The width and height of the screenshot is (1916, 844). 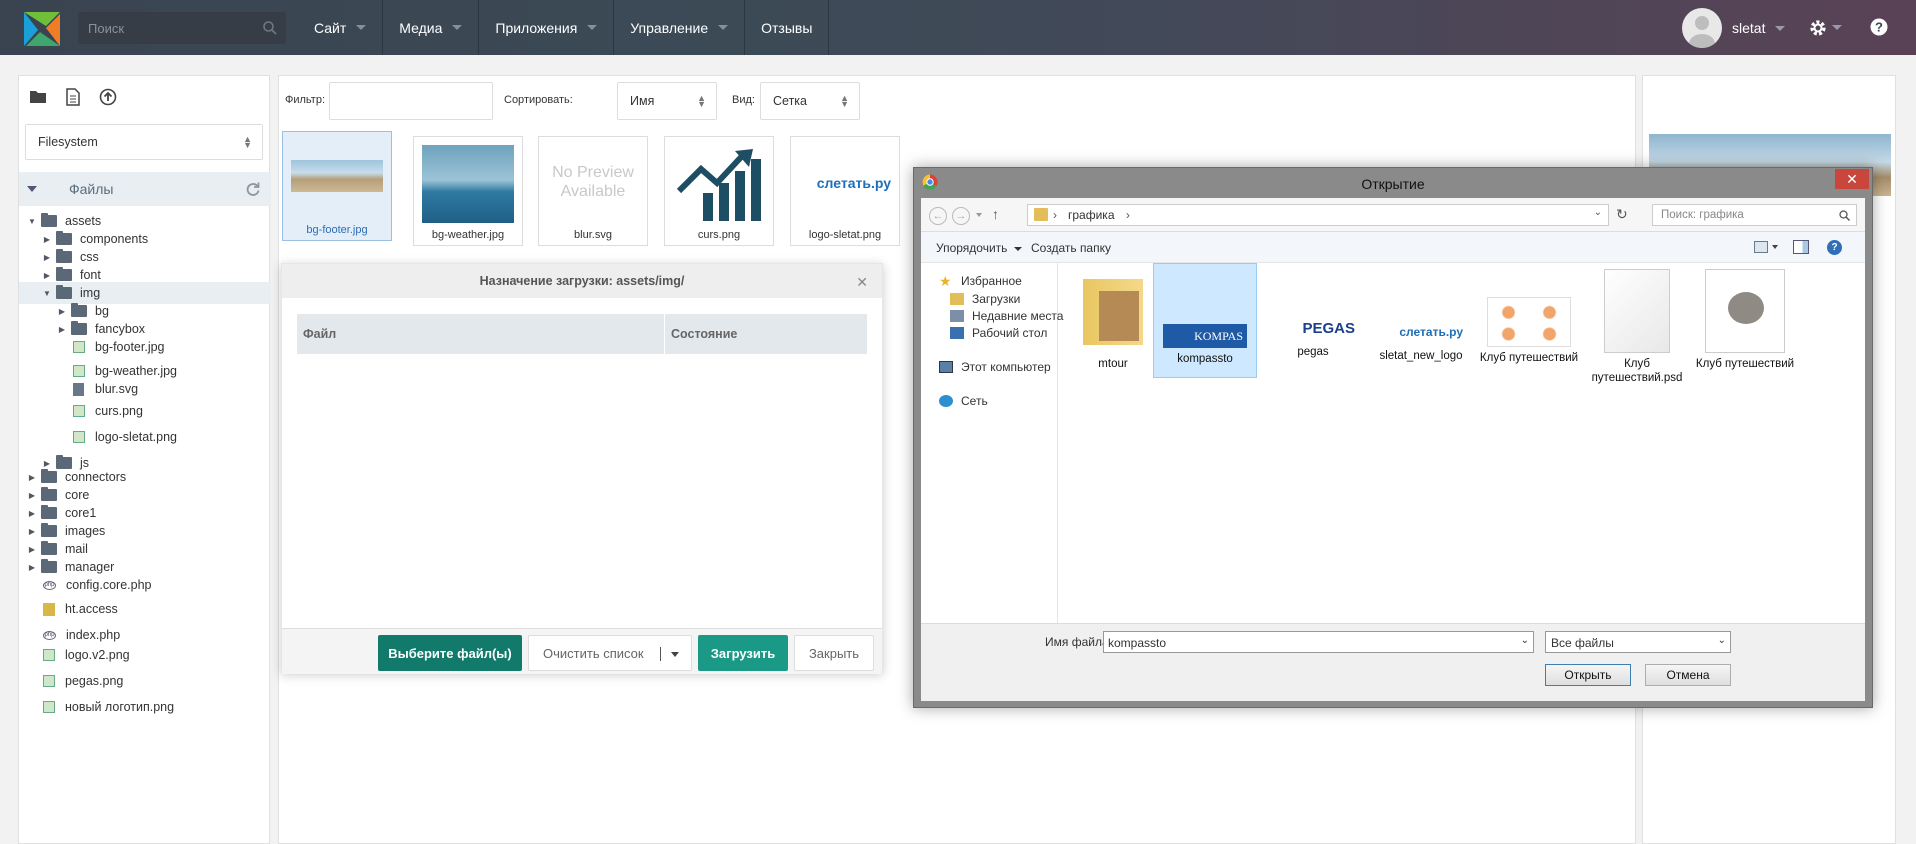 What do you see at coordinates (42, 29) in the screenshot?
I see `modx-logo` at bounding box center [42, 29].